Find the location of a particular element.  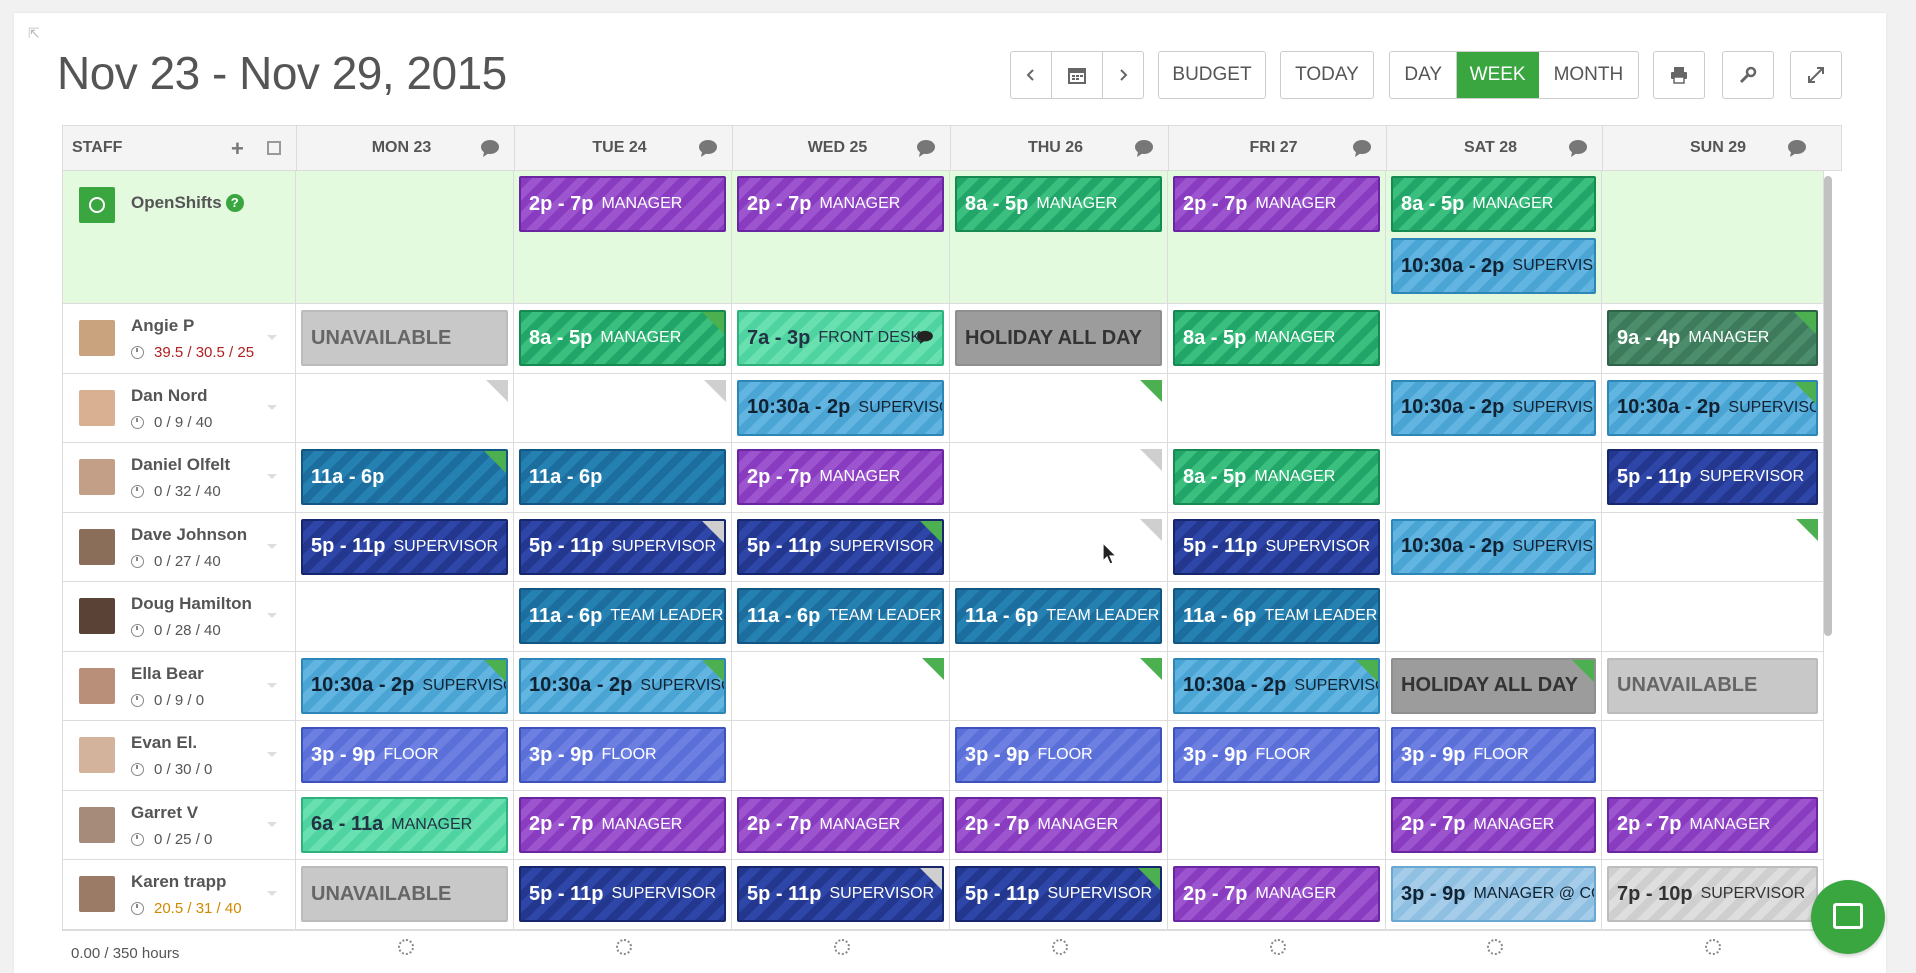

settings-button is located at coordinates (1748, 75).